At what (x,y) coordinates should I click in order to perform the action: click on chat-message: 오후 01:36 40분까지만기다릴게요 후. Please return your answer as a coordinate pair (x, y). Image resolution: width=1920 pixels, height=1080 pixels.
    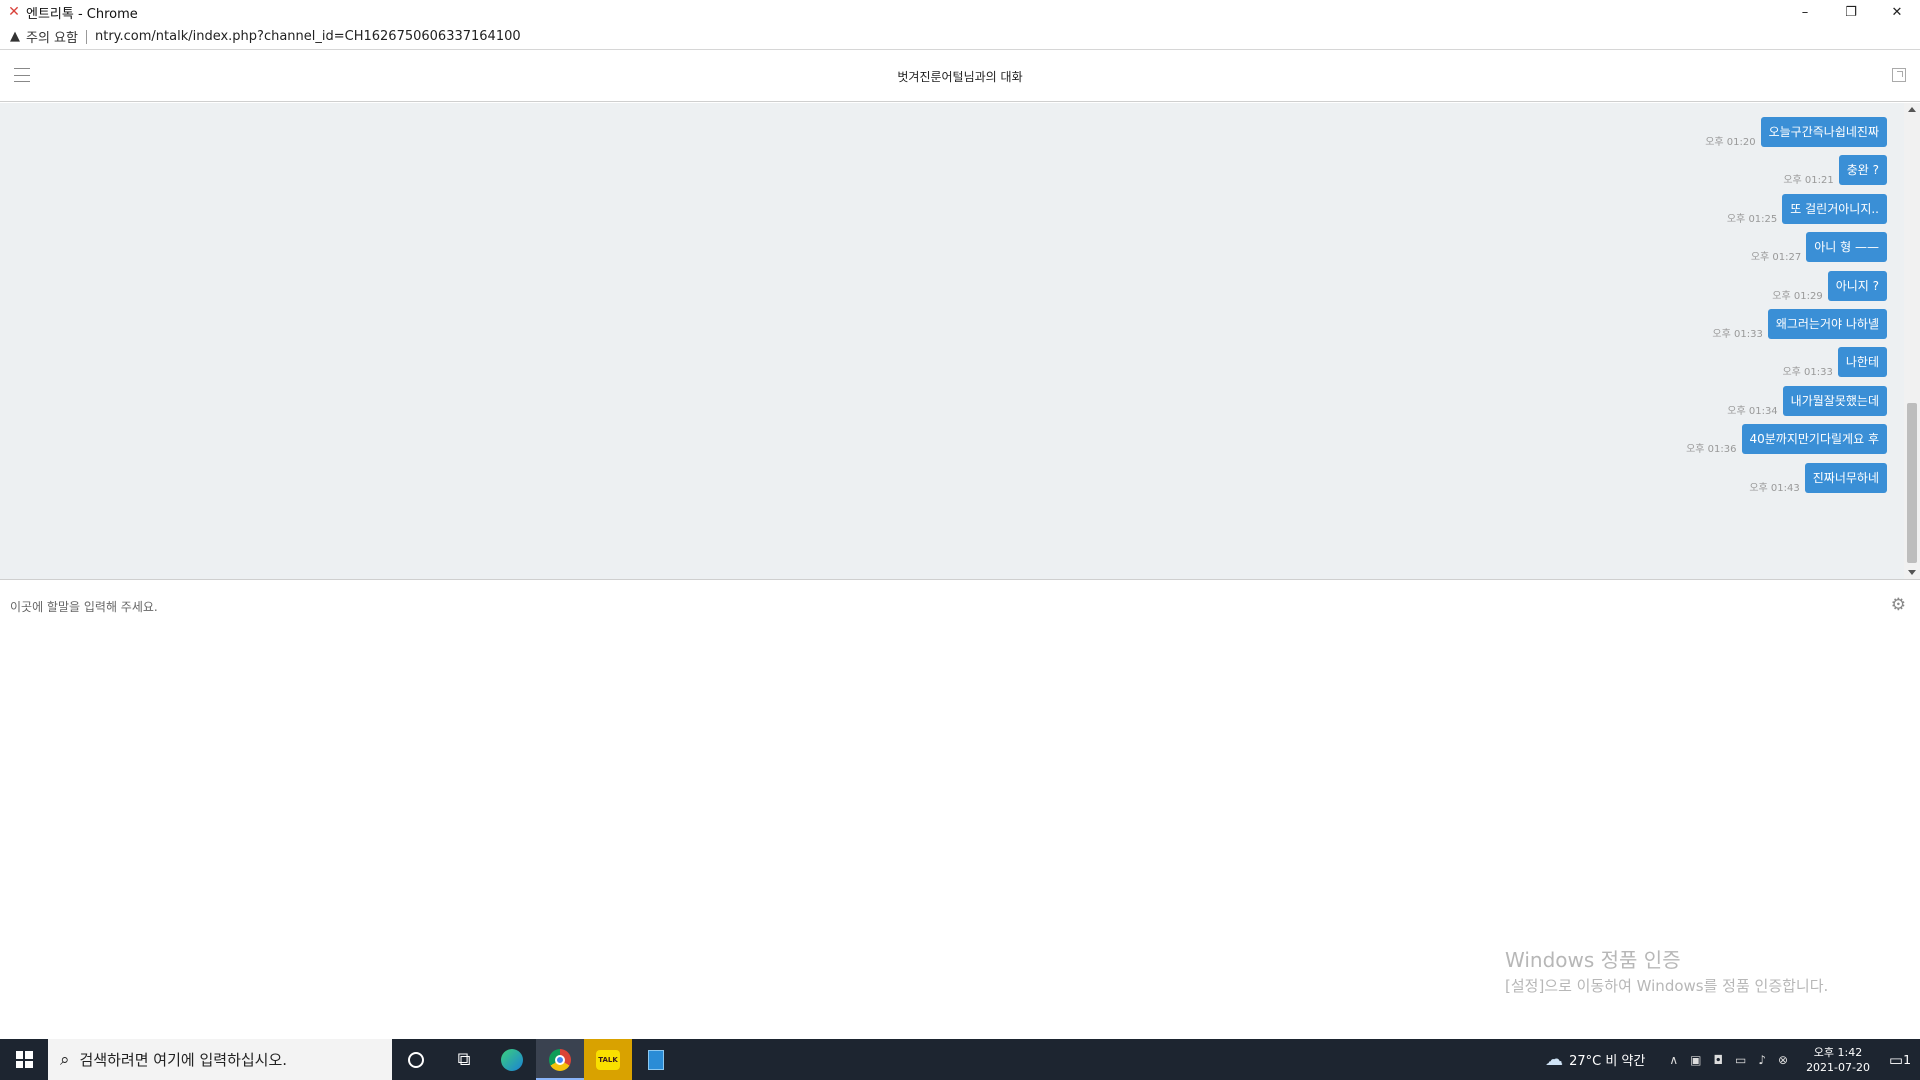
    Looking at the image, I should click on (1786, 439).